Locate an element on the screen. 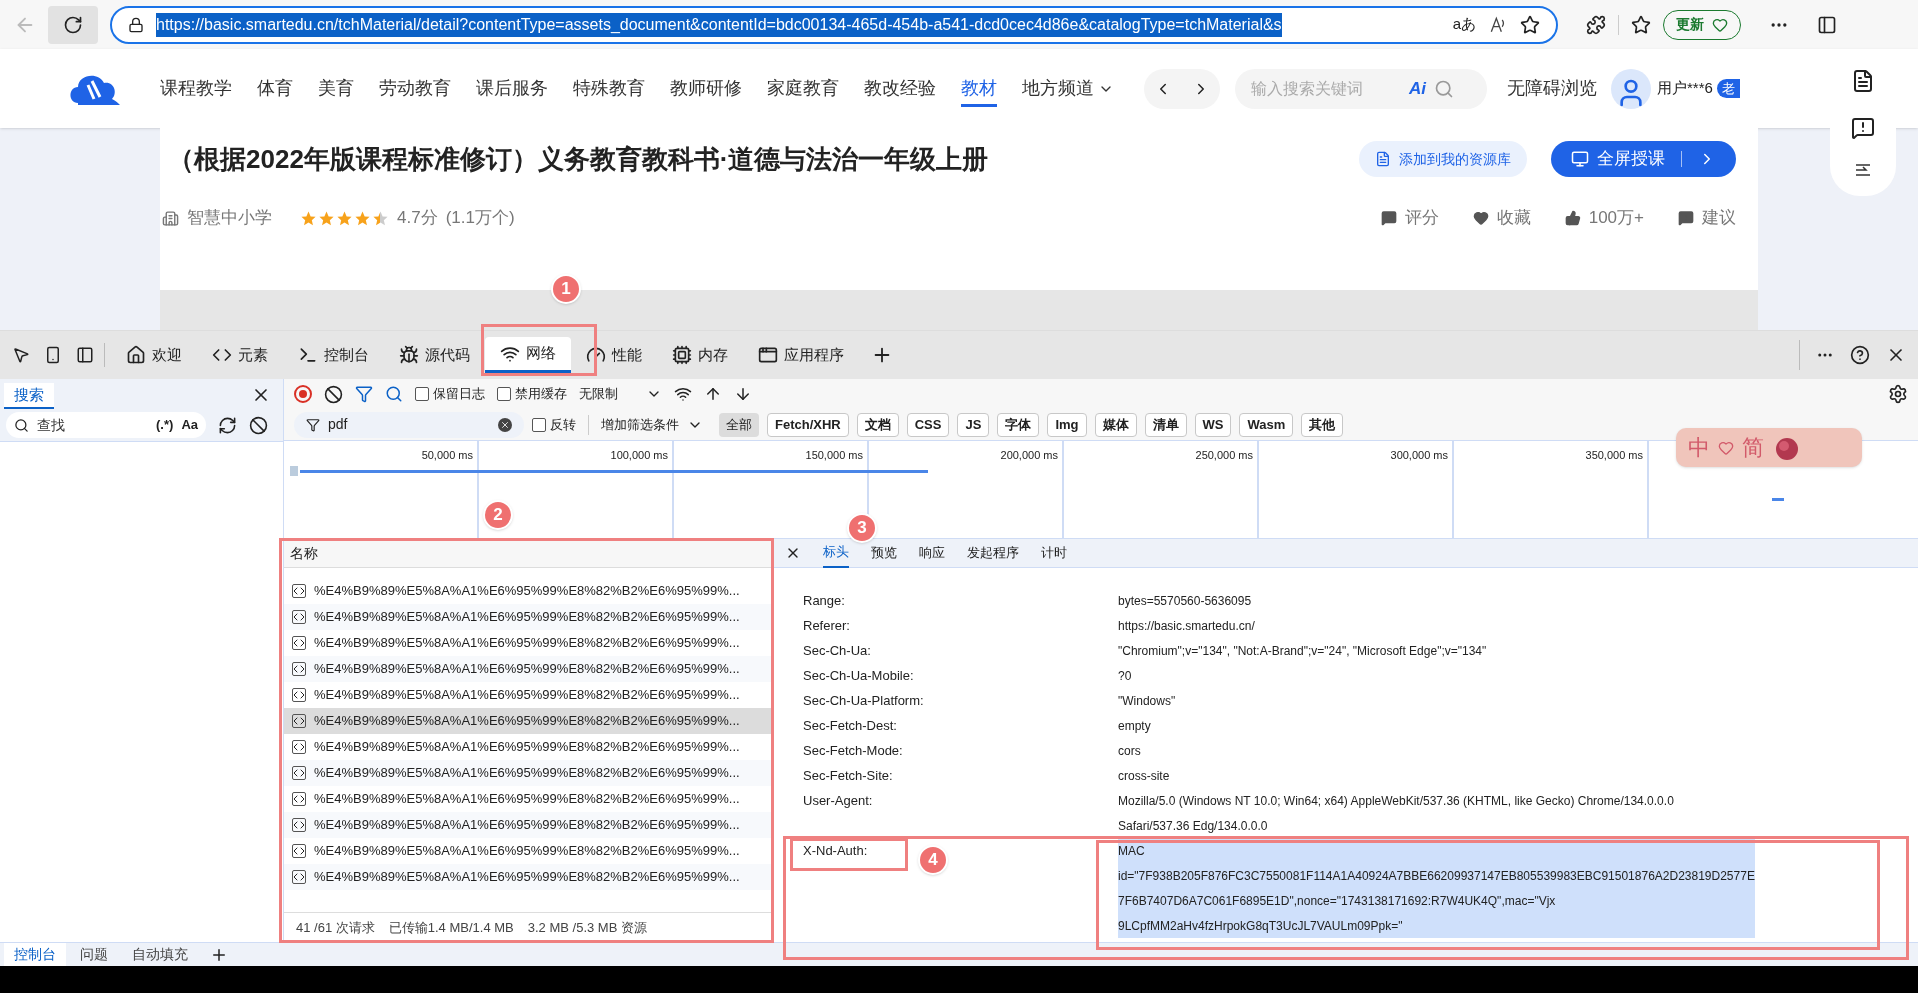 The image size is (1918, 993). devtools-tab: 应用程序 is located at coordinates (801, 355).